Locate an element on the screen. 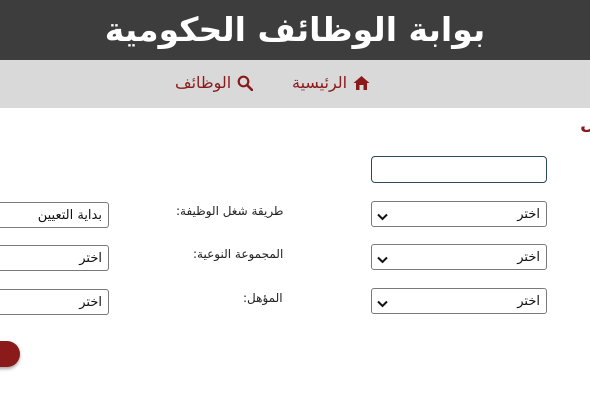 Image resolution: width=590 pixels, height=393 pixels. search-icon is located at coordinates (245, 83).